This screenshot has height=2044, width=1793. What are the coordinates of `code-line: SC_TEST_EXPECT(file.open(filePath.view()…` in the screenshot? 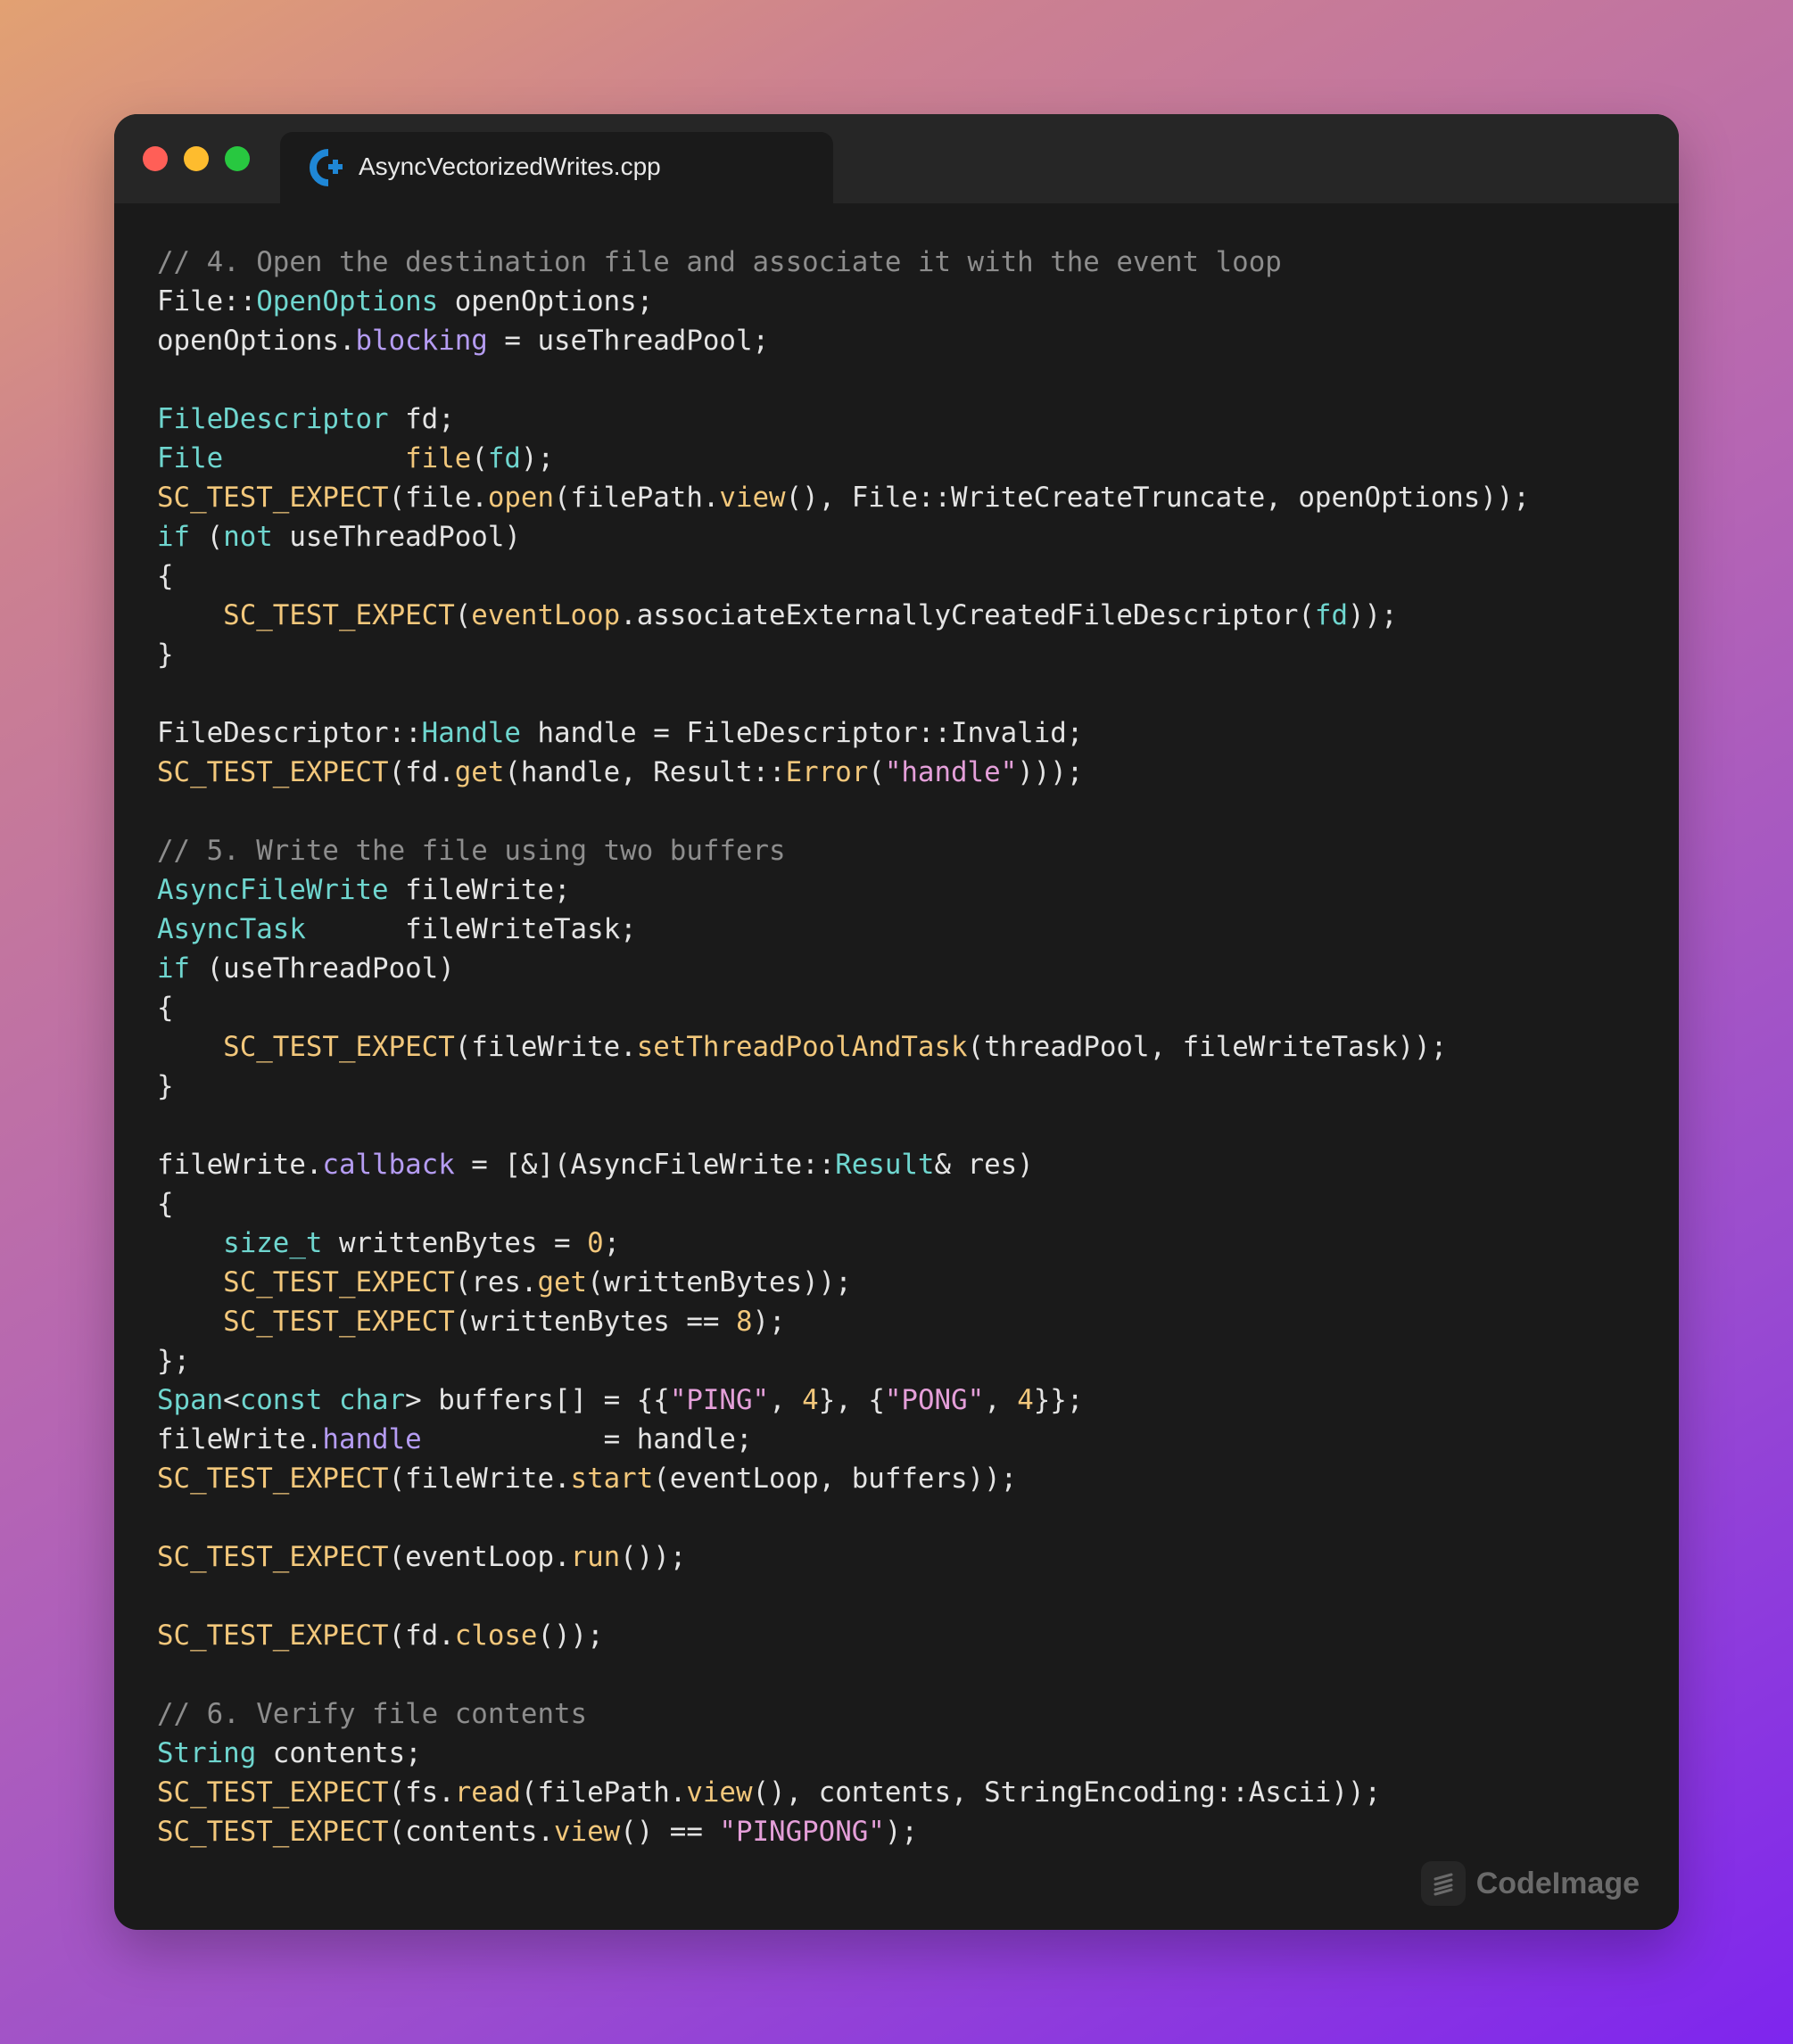 It's located at (843, 498).